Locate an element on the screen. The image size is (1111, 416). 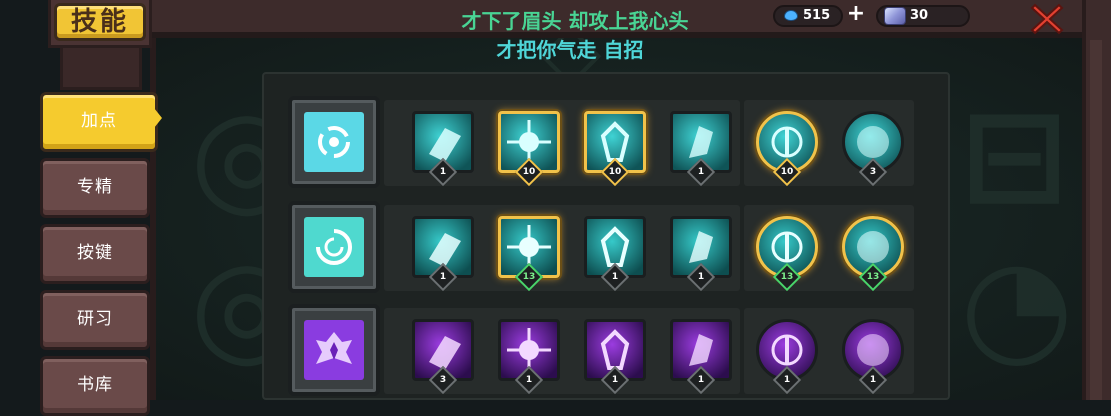
spiral-icon is located at coordinates (334, 247).